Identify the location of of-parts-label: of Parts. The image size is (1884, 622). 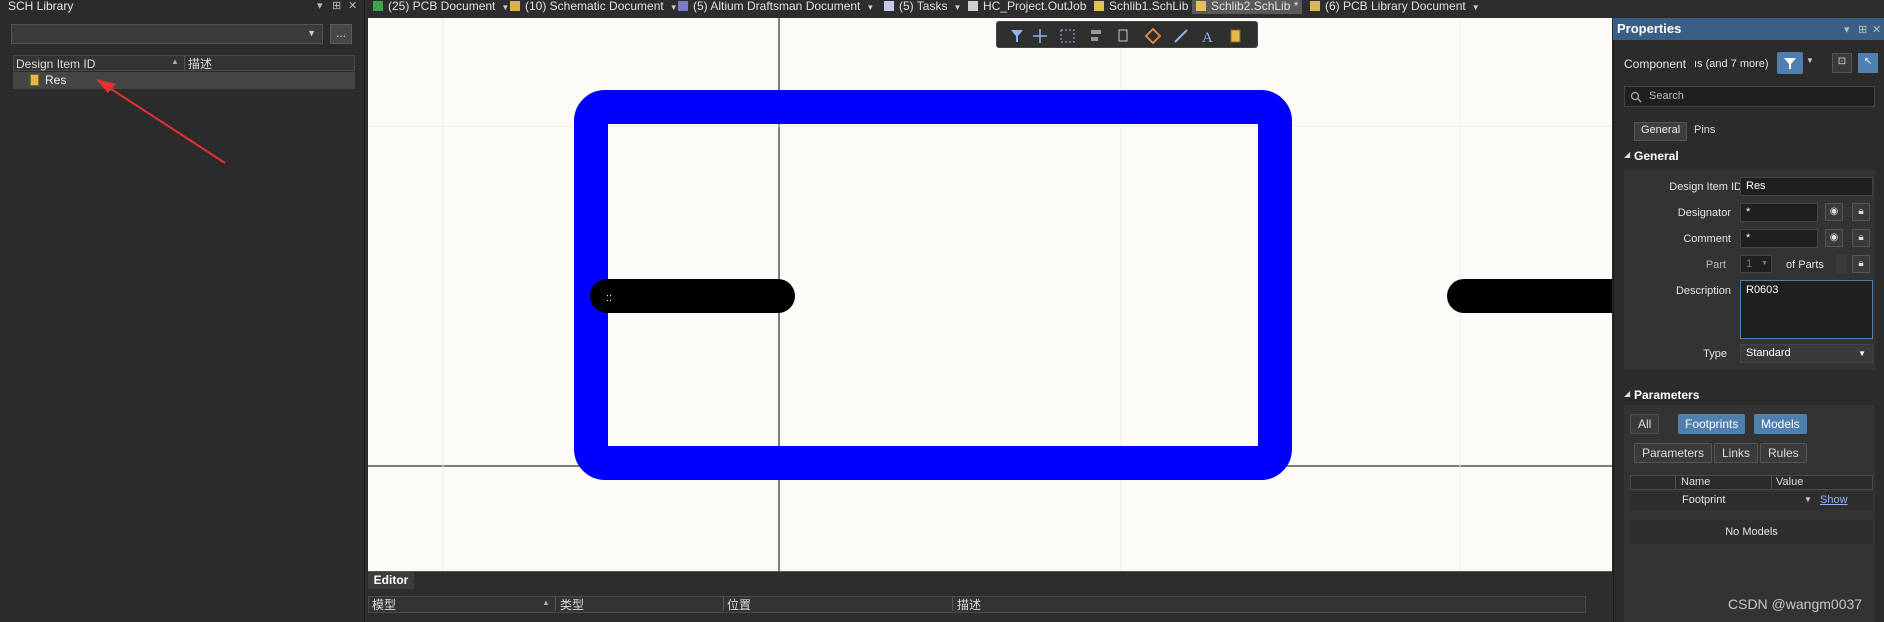
(1805, 265).